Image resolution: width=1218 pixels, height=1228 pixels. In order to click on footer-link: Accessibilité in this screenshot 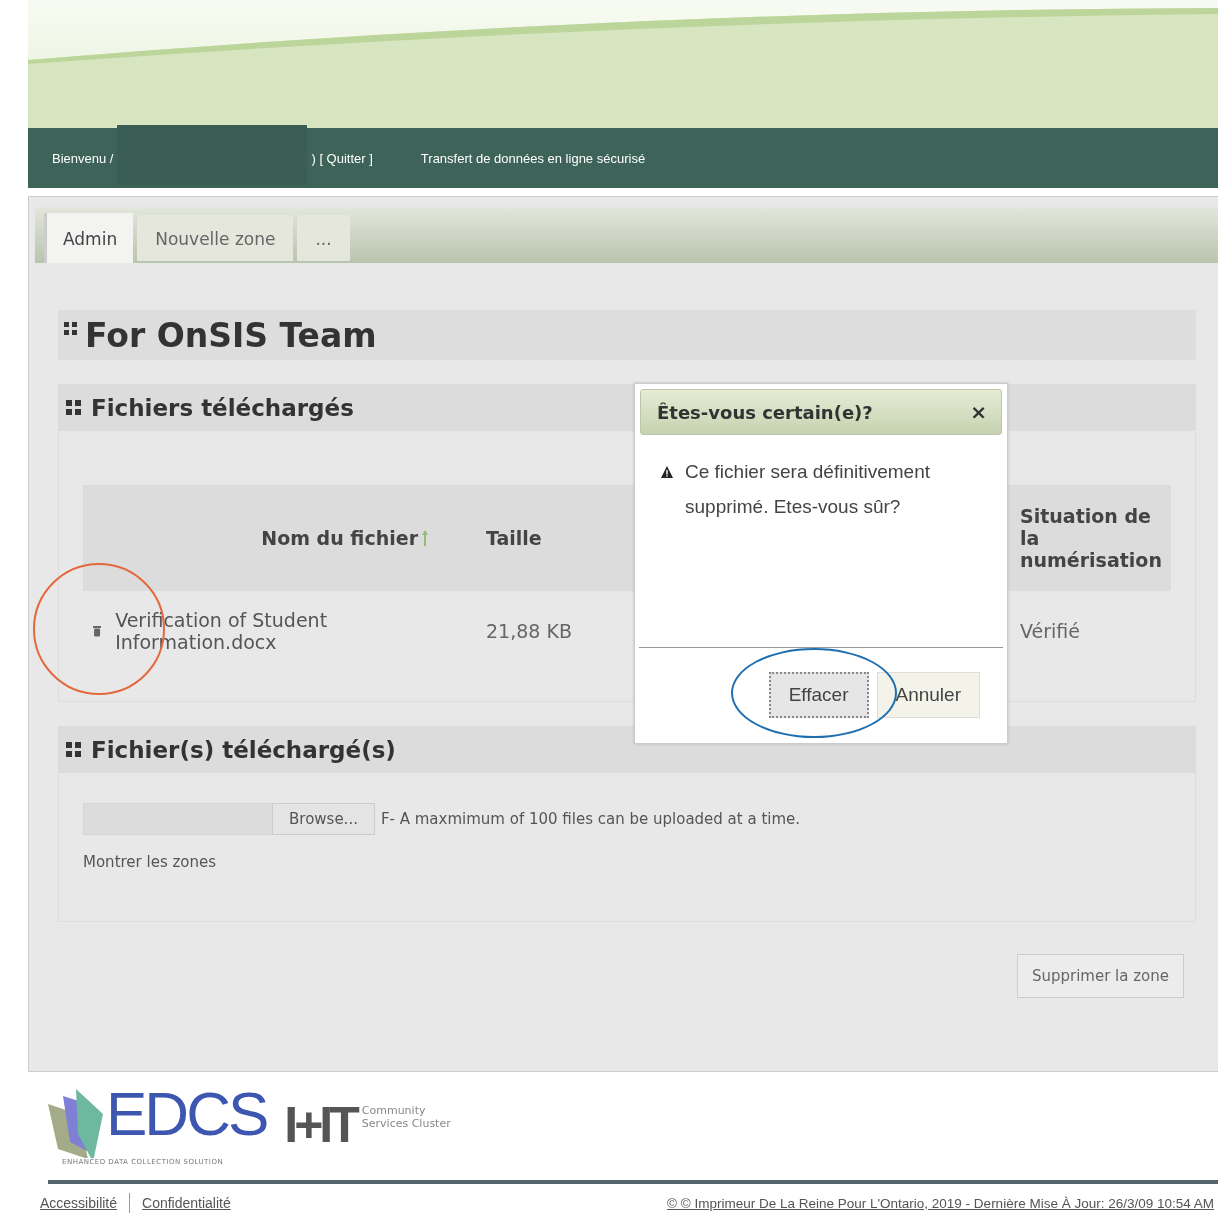, I will do `click(79, 1203)`.